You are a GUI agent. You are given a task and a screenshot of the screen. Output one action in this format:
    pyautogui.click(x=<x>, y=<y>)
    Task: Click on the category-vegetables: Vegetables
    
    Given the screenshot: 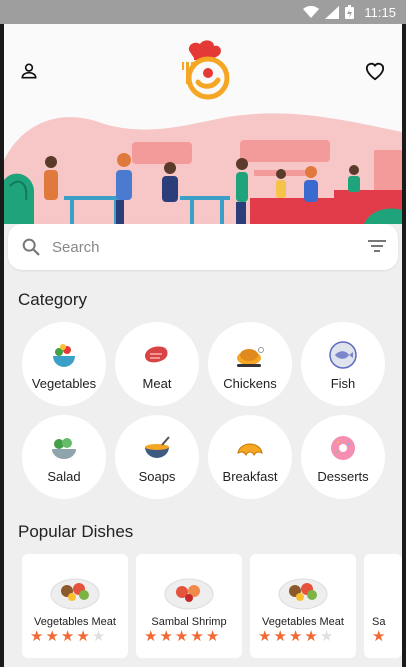 What is the action you would take?
    pyautogui.click(x=64, y=364)
    